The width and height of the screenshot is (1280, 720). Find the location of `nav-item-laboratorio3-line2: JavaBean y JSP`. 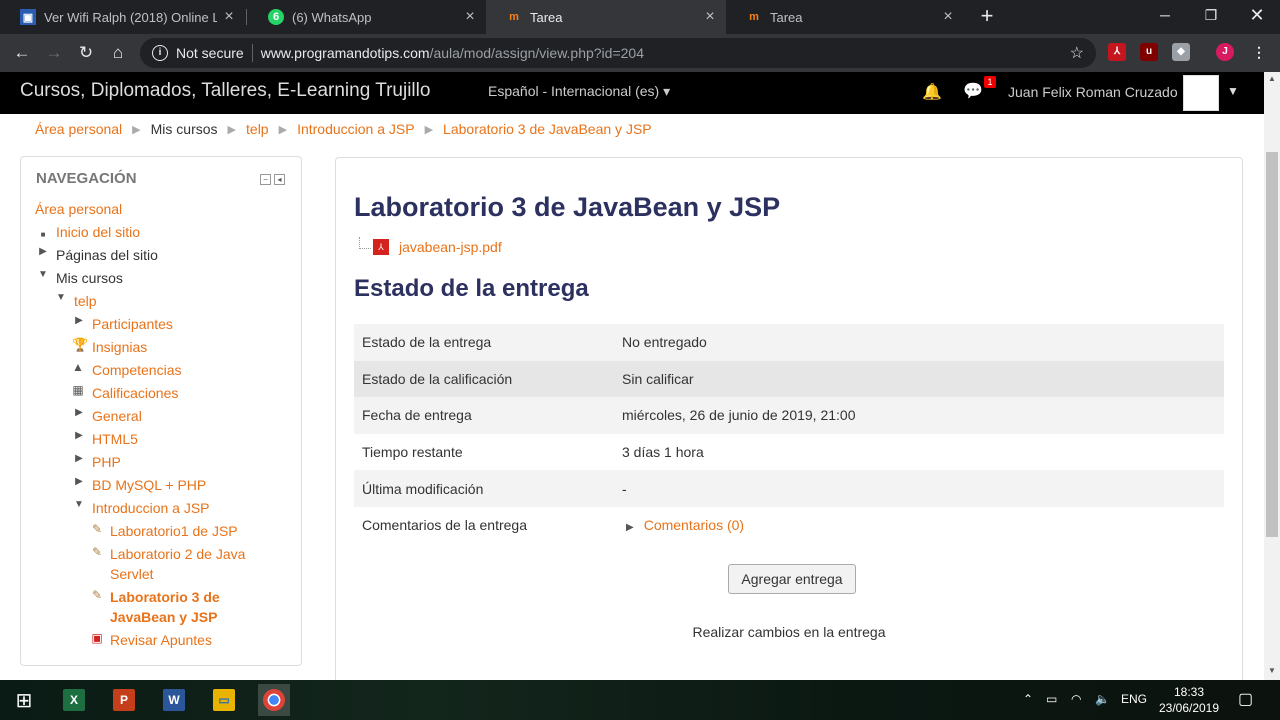

nav-item-laboratorio3-line2: JavaBean y JSP is located at coordinates (163, 617).